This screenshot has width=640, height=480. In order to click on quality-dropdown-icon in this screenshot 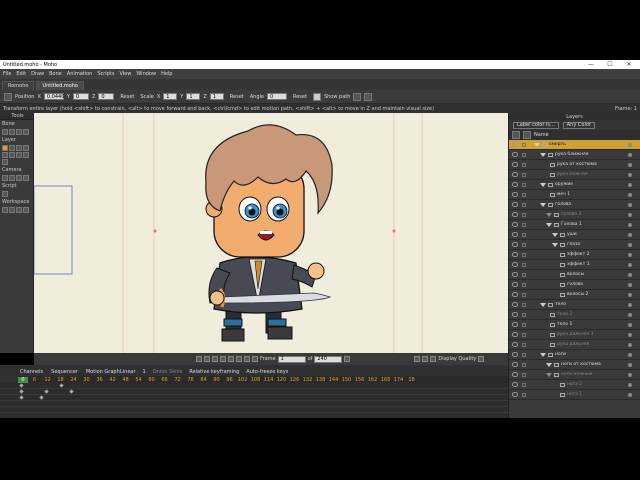, I will do `click(481, 359)`.